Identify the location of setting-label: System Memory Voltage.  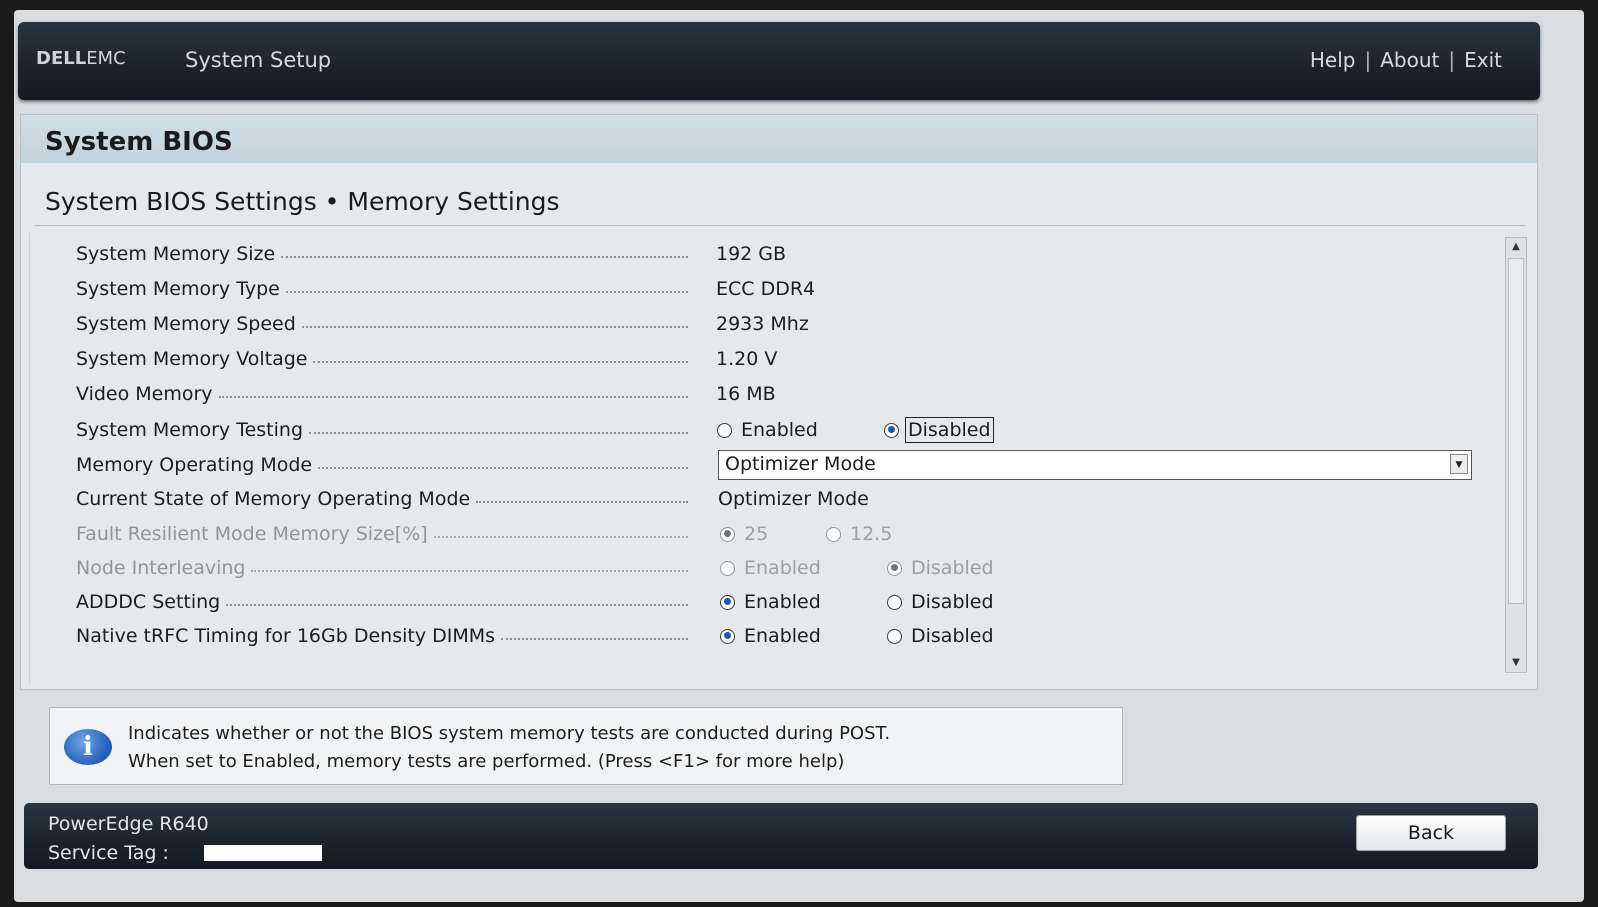
(192, 359).